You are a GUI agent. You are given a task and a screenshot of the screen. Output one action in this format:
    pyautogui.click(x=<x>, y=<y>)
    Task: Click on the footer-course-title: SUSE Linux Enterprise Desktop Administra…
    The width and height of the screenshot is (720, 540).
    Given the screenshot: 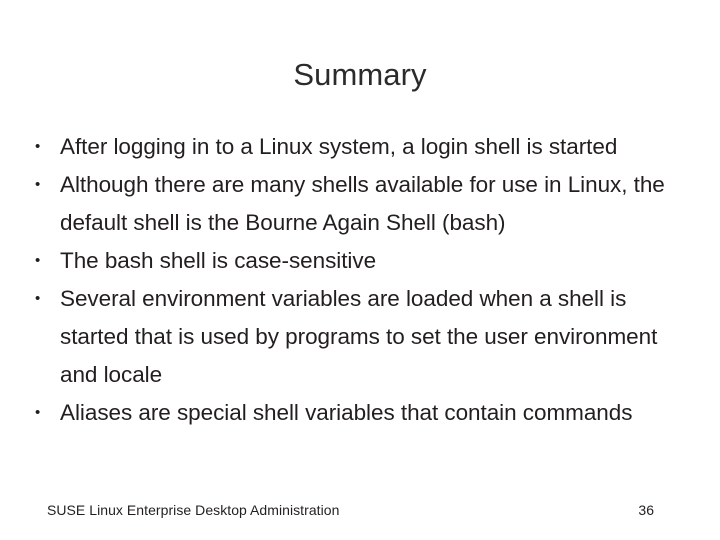 What is the action you would take?
    pyautogui.click(x=193, y=510)
    